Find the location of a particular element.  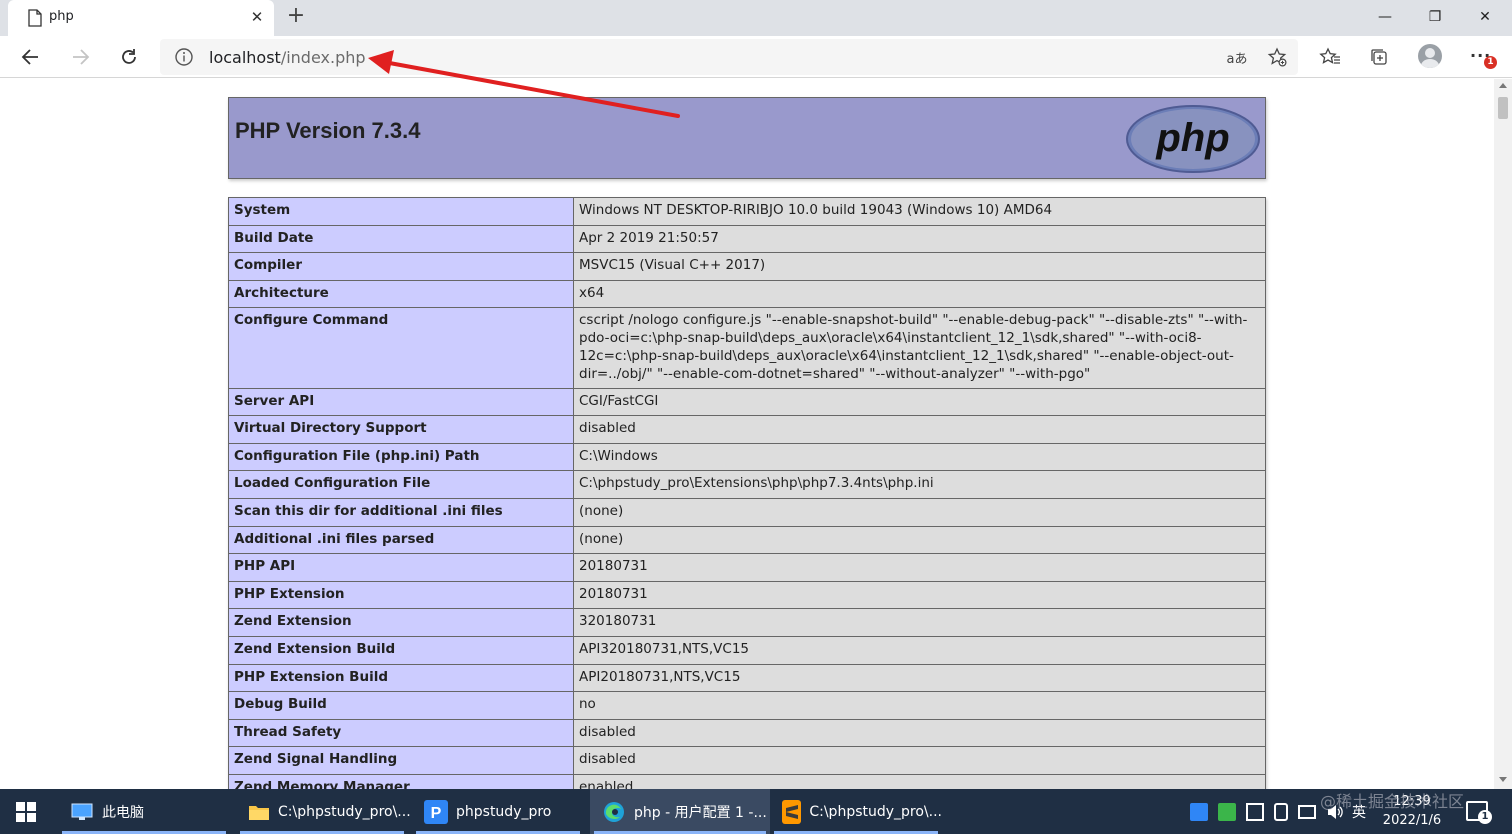

info-key: Build Date is located at coordinates (401, 239).